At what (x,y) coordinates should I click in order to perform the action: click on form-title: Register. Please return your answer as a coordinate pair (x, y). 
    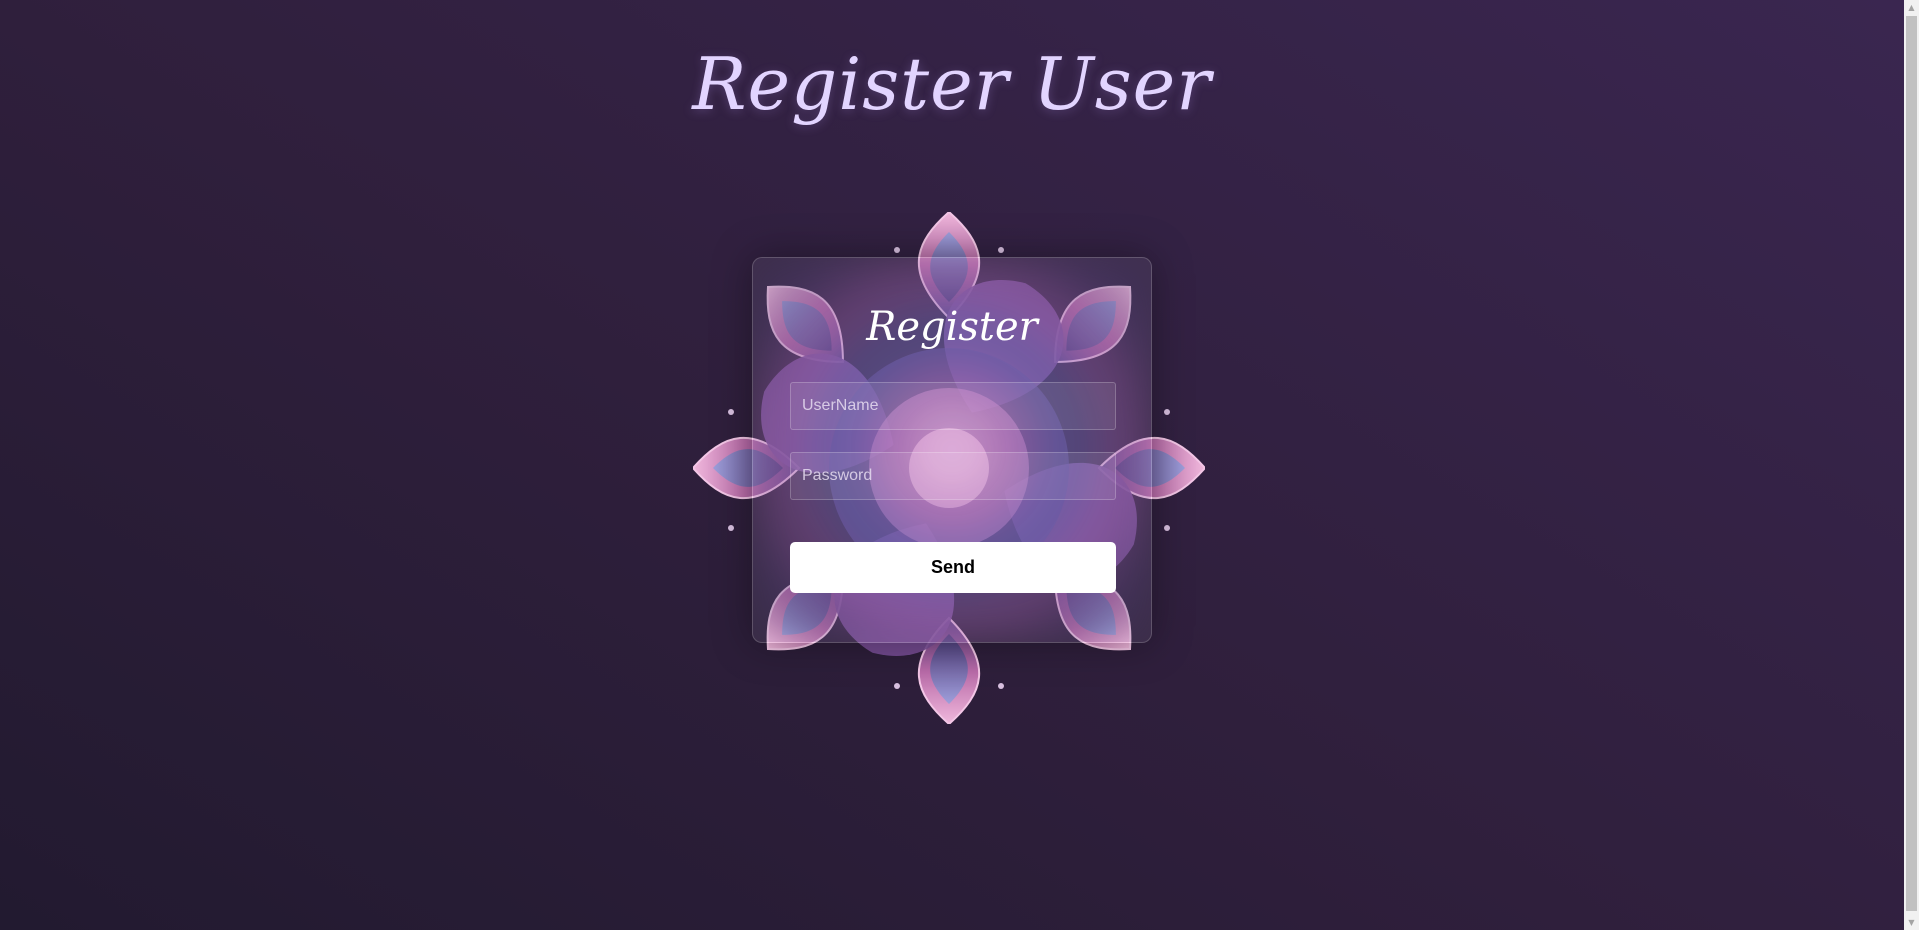
    Looking at the image, I should click on (952, 327).